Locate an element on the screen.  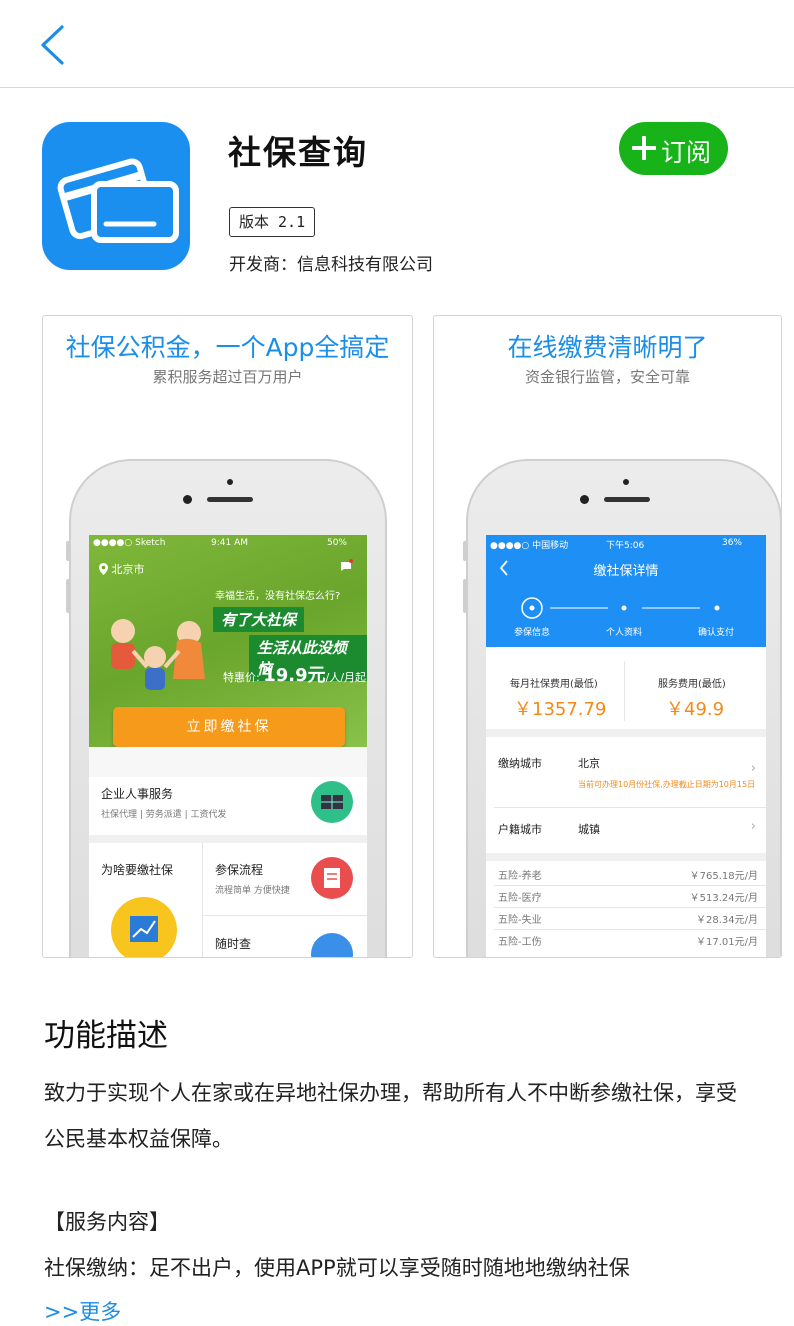
process-subtitle: 流程简单 方便快捷 is located at coordinates (252, 891).